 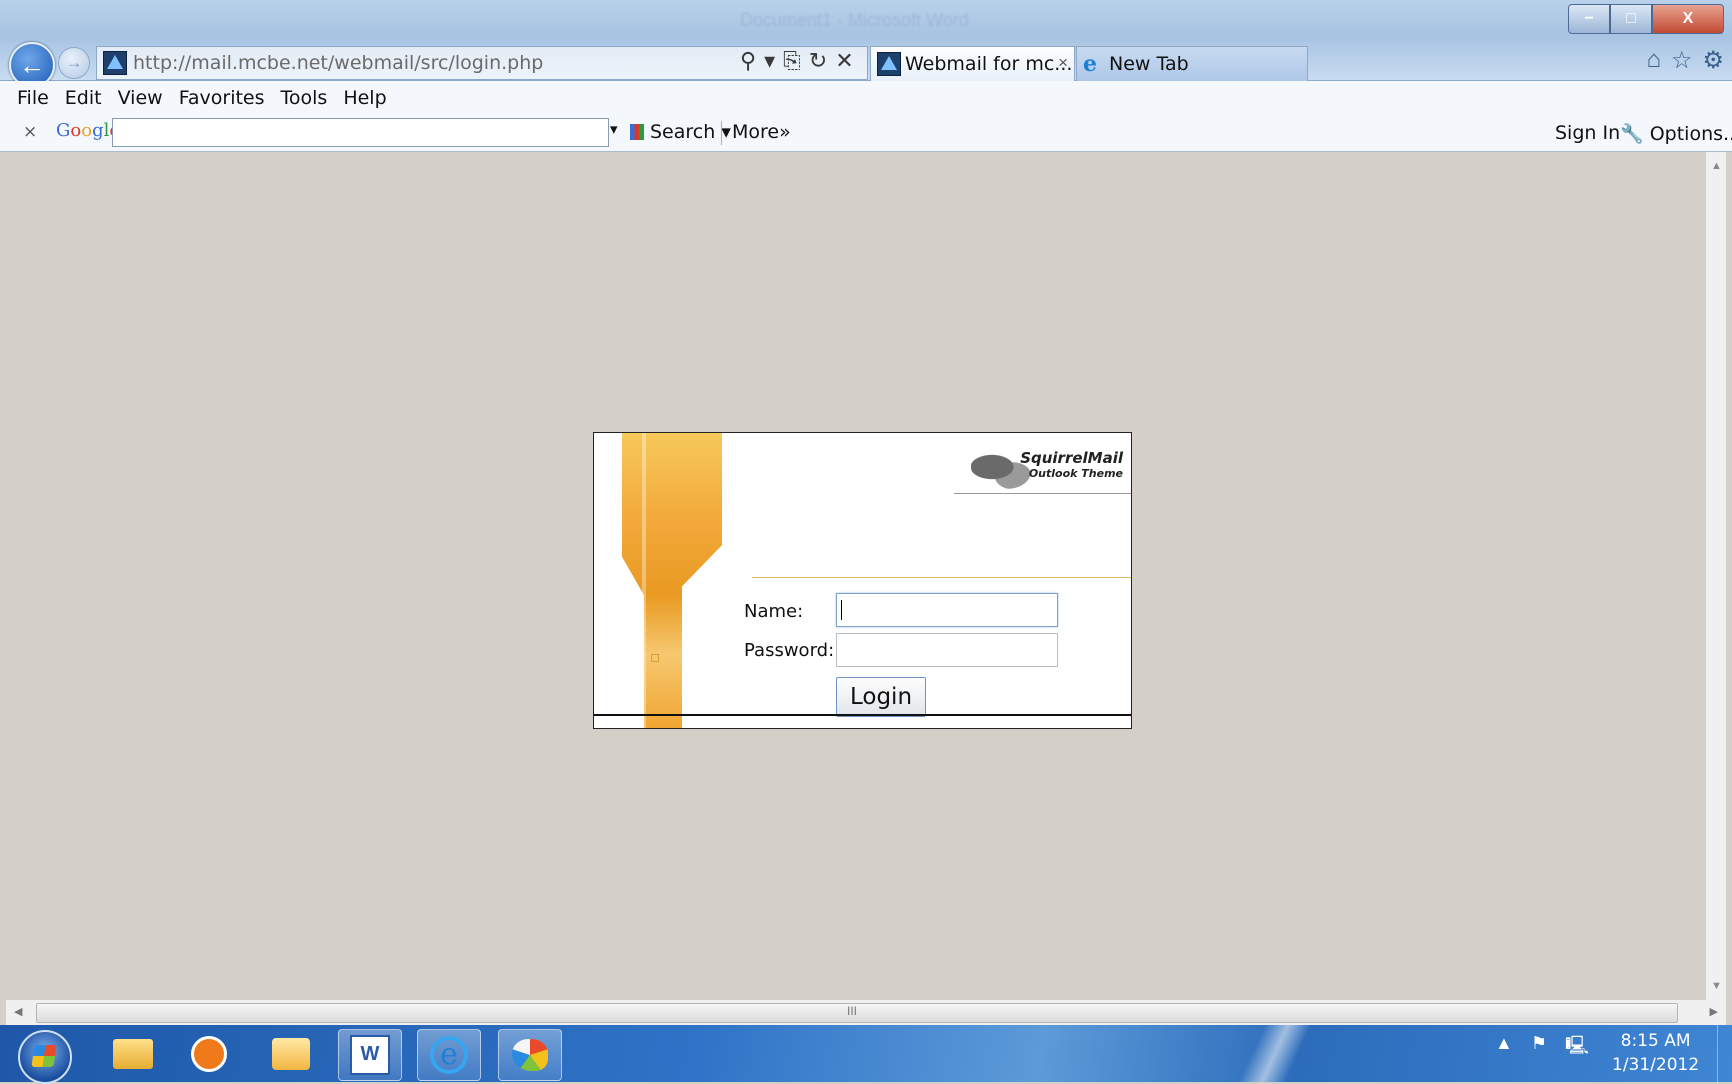 What do you see at coordinates (1656, 1065) in the screenshot?
I see `clock-date: 1/31/2012` at bounding box center [1656, 1065].